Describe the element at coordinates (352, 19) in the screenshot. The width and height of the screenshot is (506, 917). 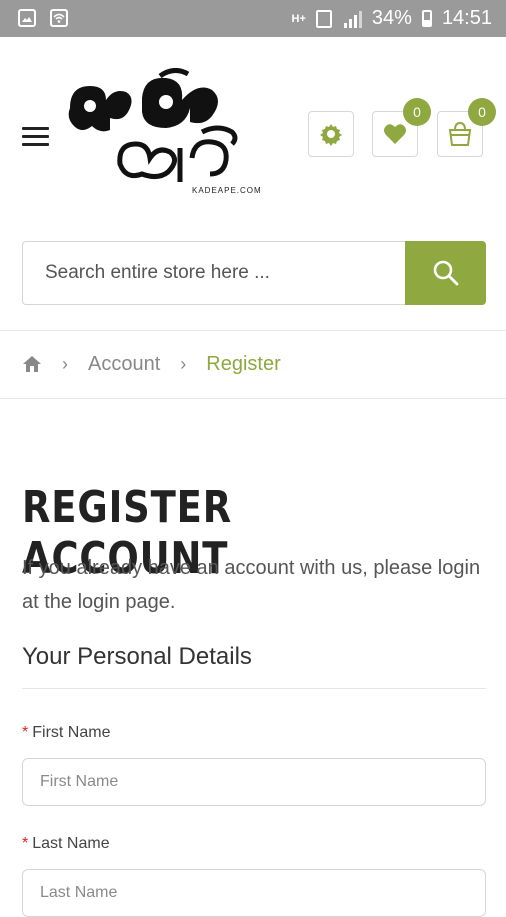
I see `signal-icon` at that location.